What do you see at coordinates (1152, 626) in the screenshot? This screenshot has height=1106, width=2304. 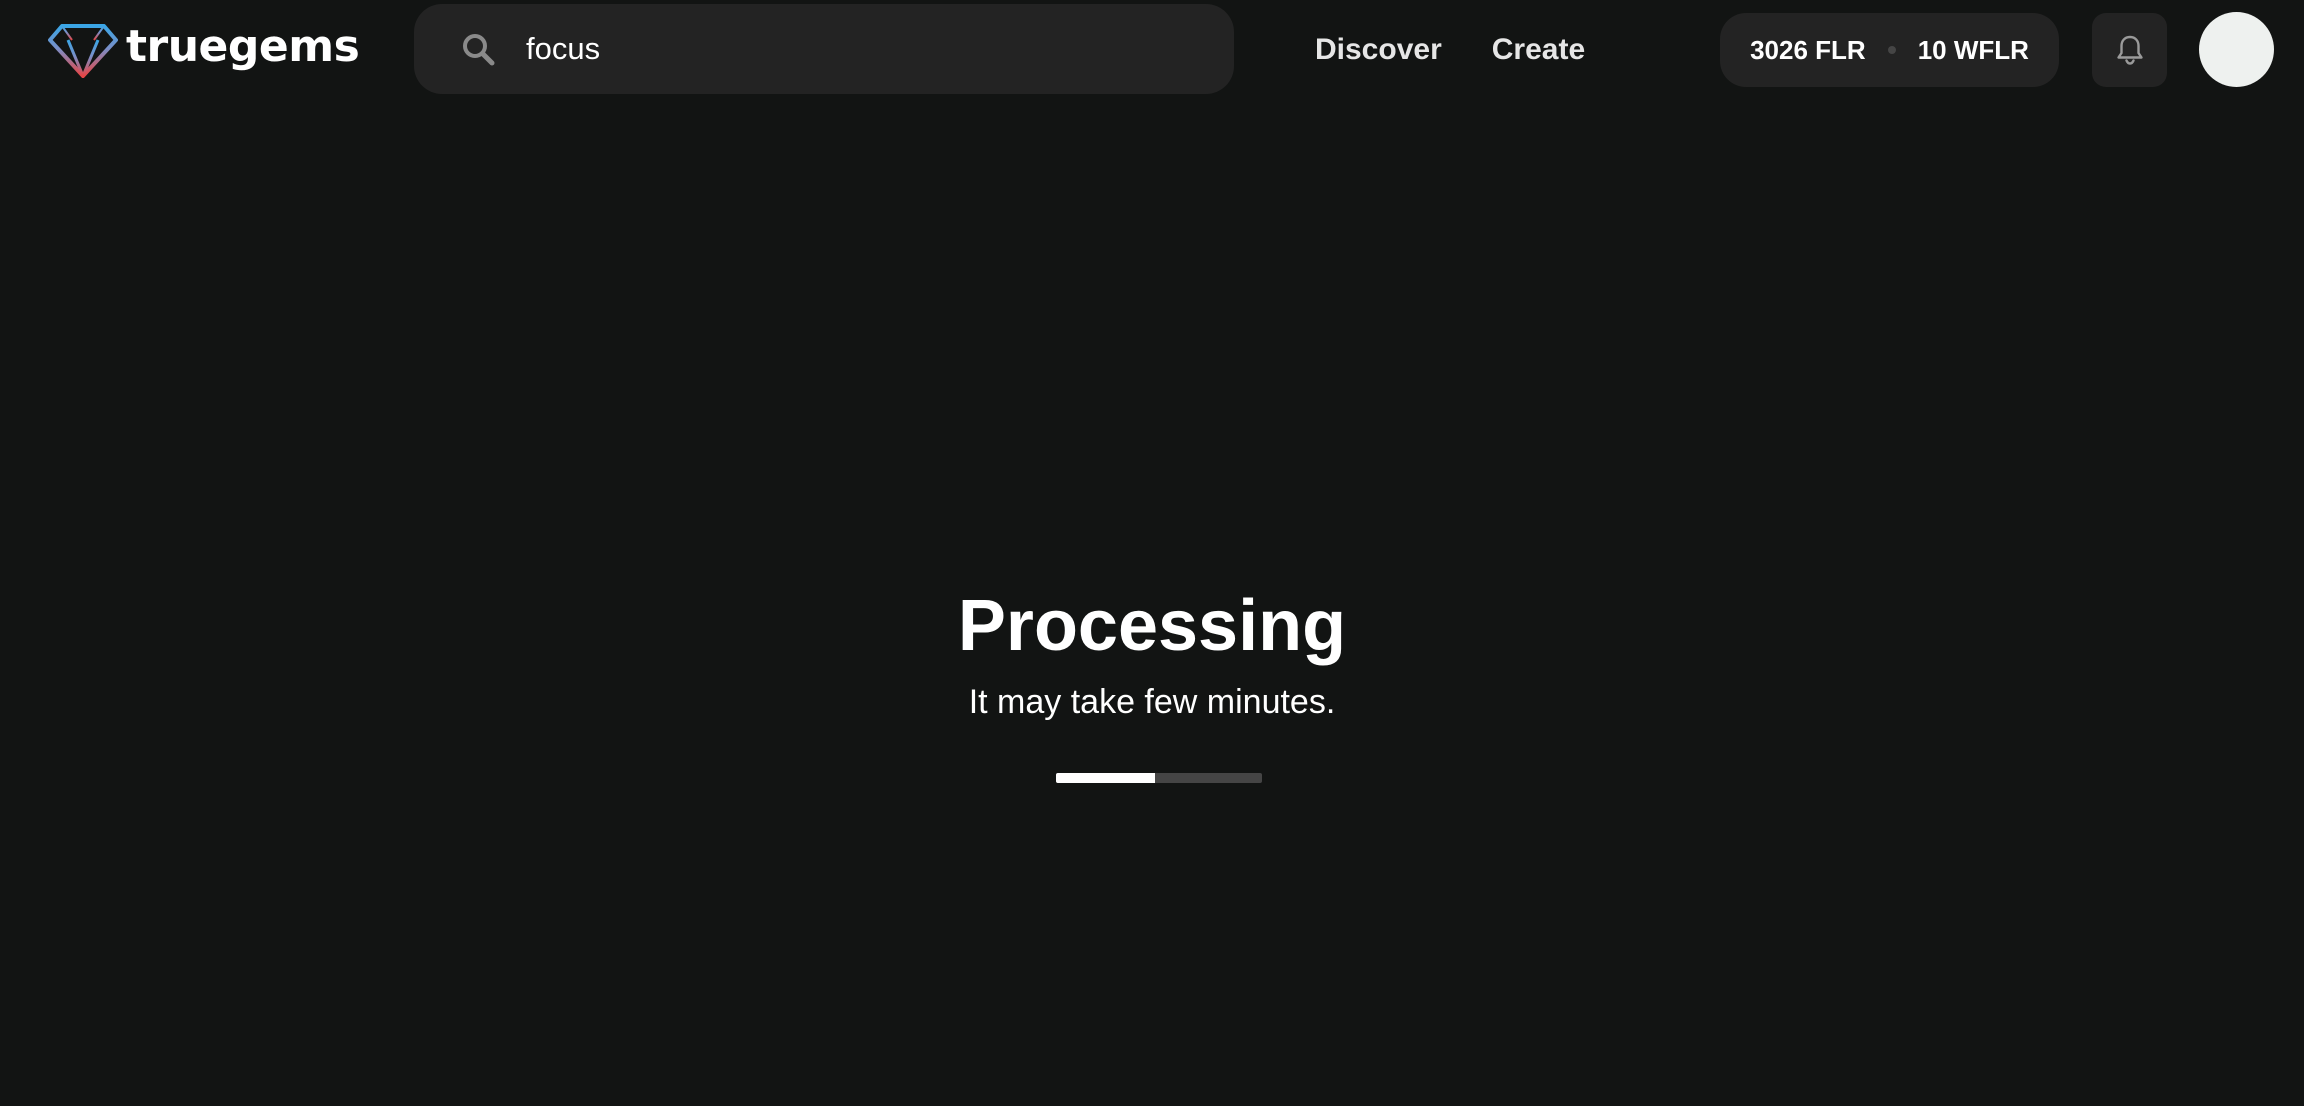 I see `processing-title: Processing` at bounding box center [1152, 626].